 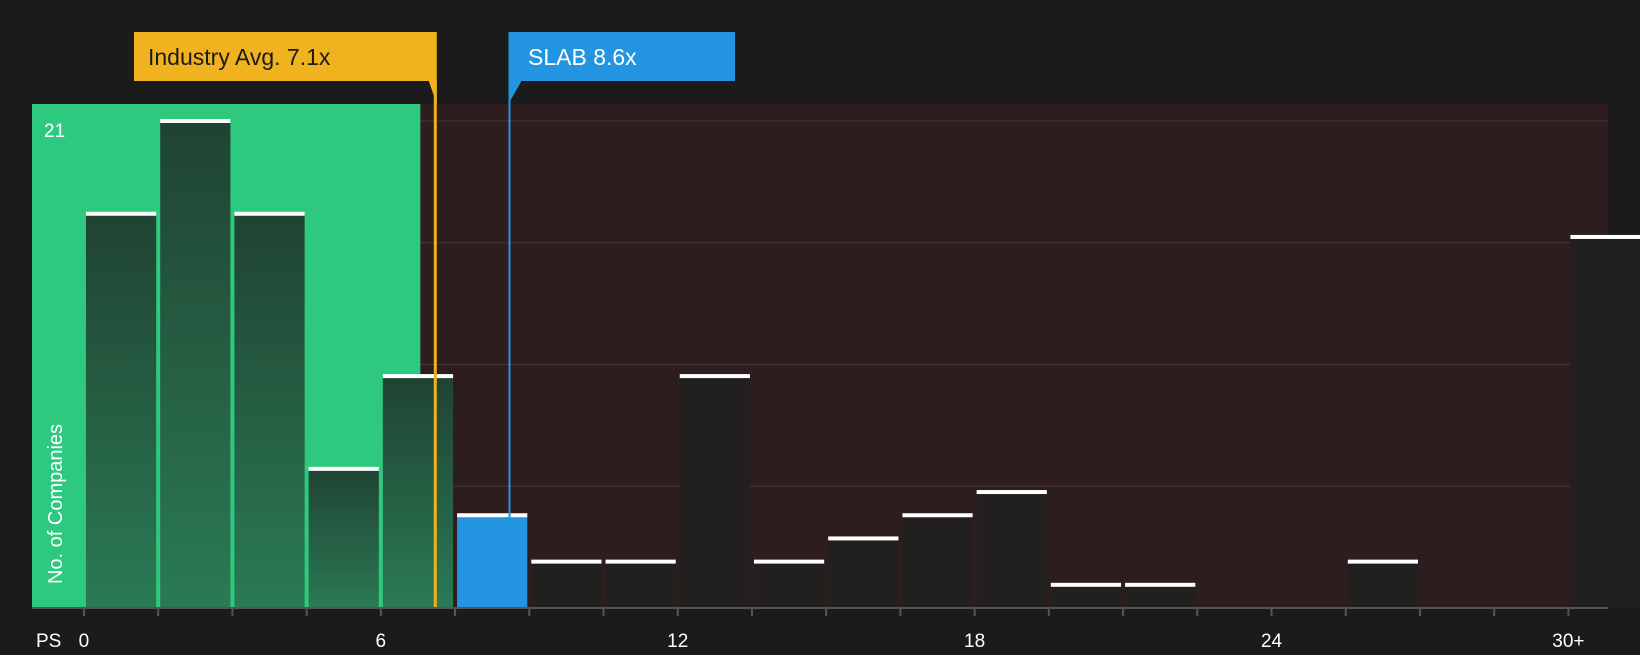 I want to click on x-tick-label: 0, so click(x=84, y=640).